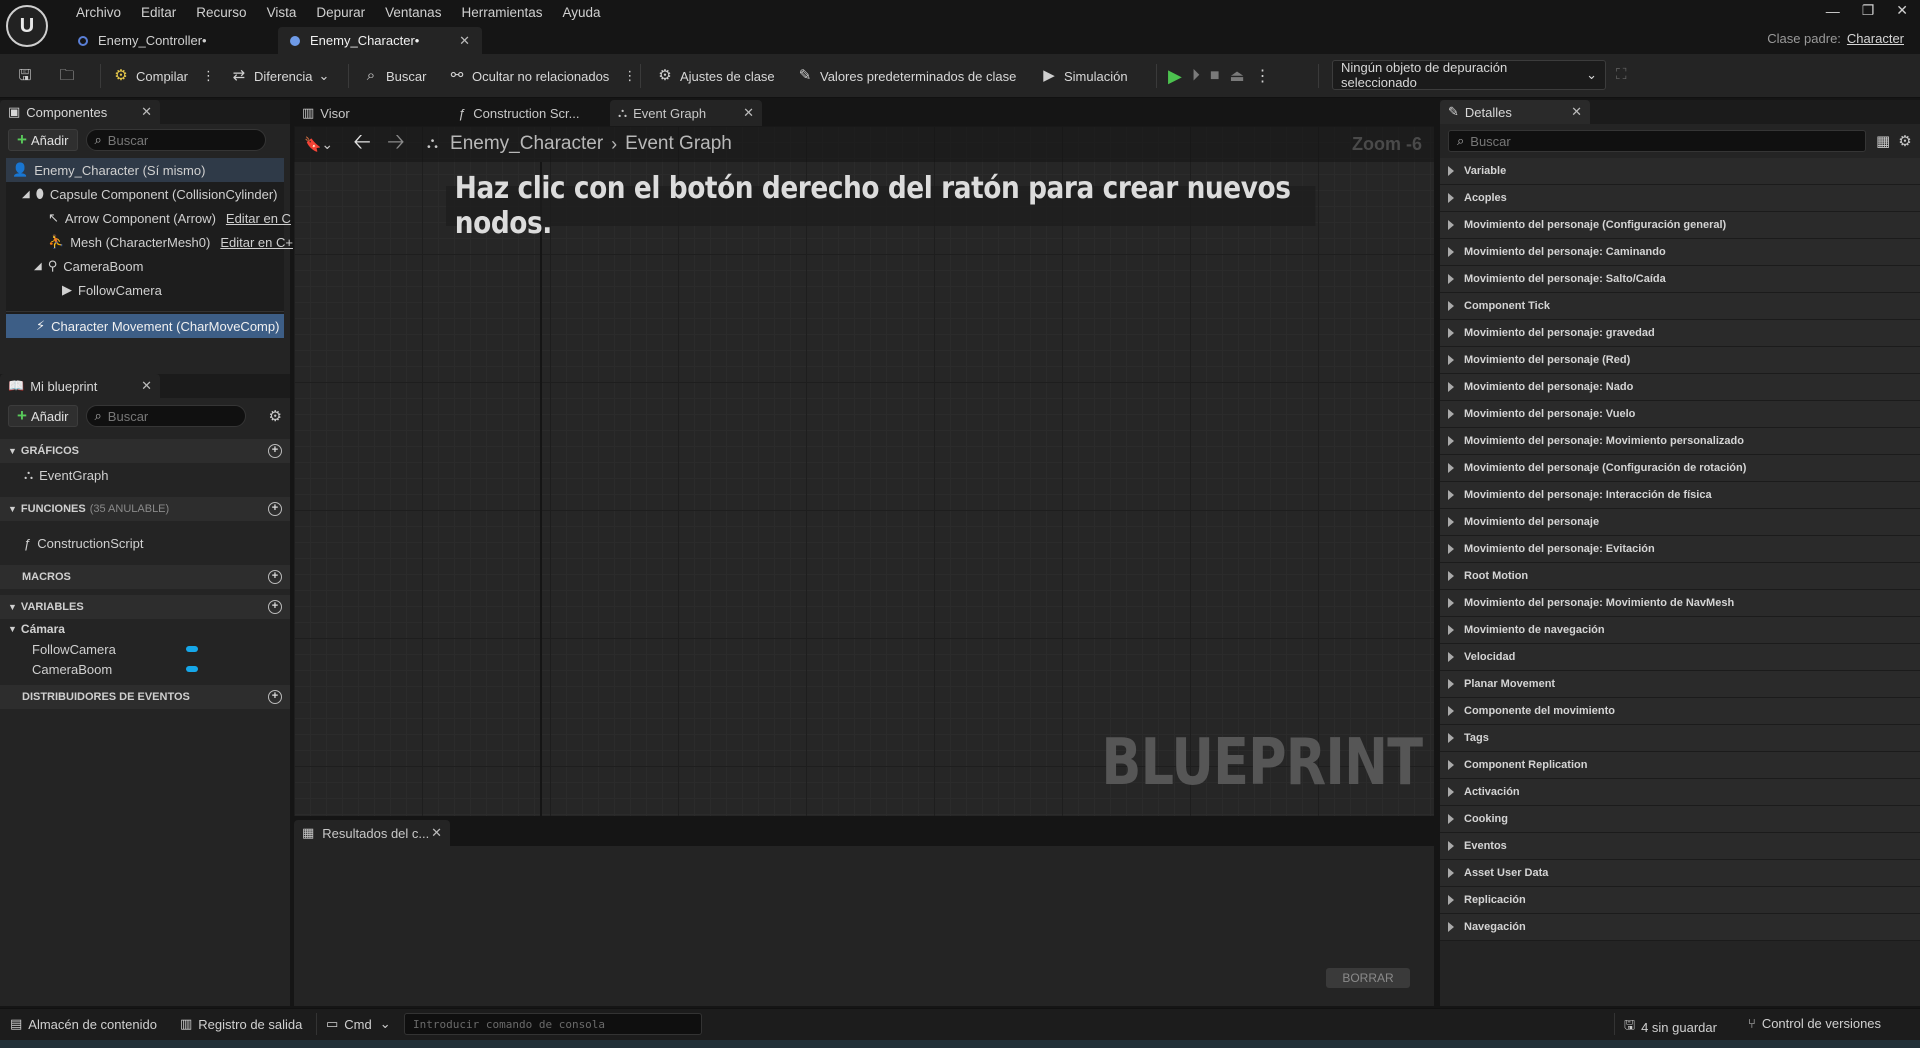 The image size is (1920, 1048). What do you see at coordinates (1196, 76) in the screenshot?
I see `step-icon: ⏵` at bounding box center [1196, 76].